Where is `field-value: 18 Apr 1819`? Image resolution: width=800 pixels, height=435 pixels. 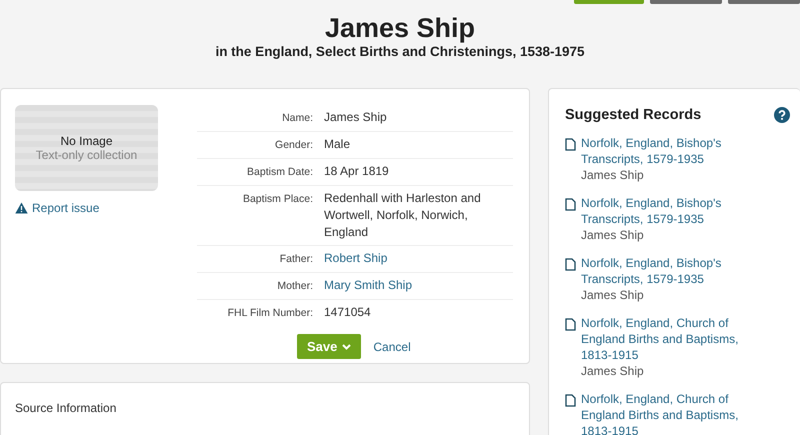 field-value: 18 Apr 1819 is located at coordinates (357, 171).